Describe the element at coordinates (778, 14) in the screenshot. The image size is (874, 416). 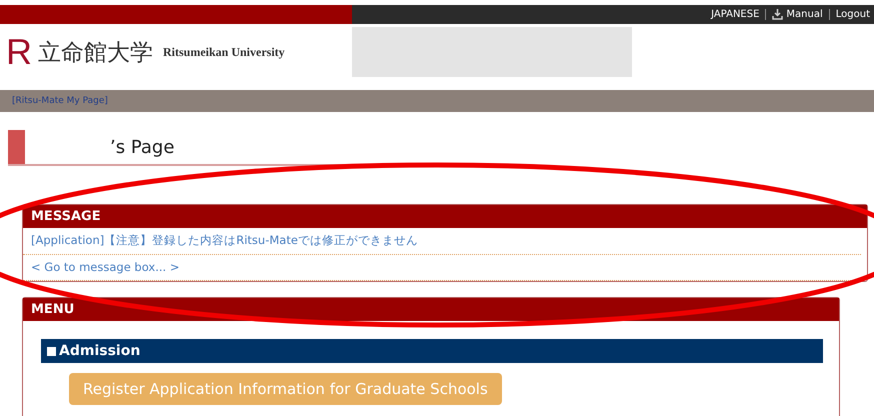
I see `download-icon` at that location.